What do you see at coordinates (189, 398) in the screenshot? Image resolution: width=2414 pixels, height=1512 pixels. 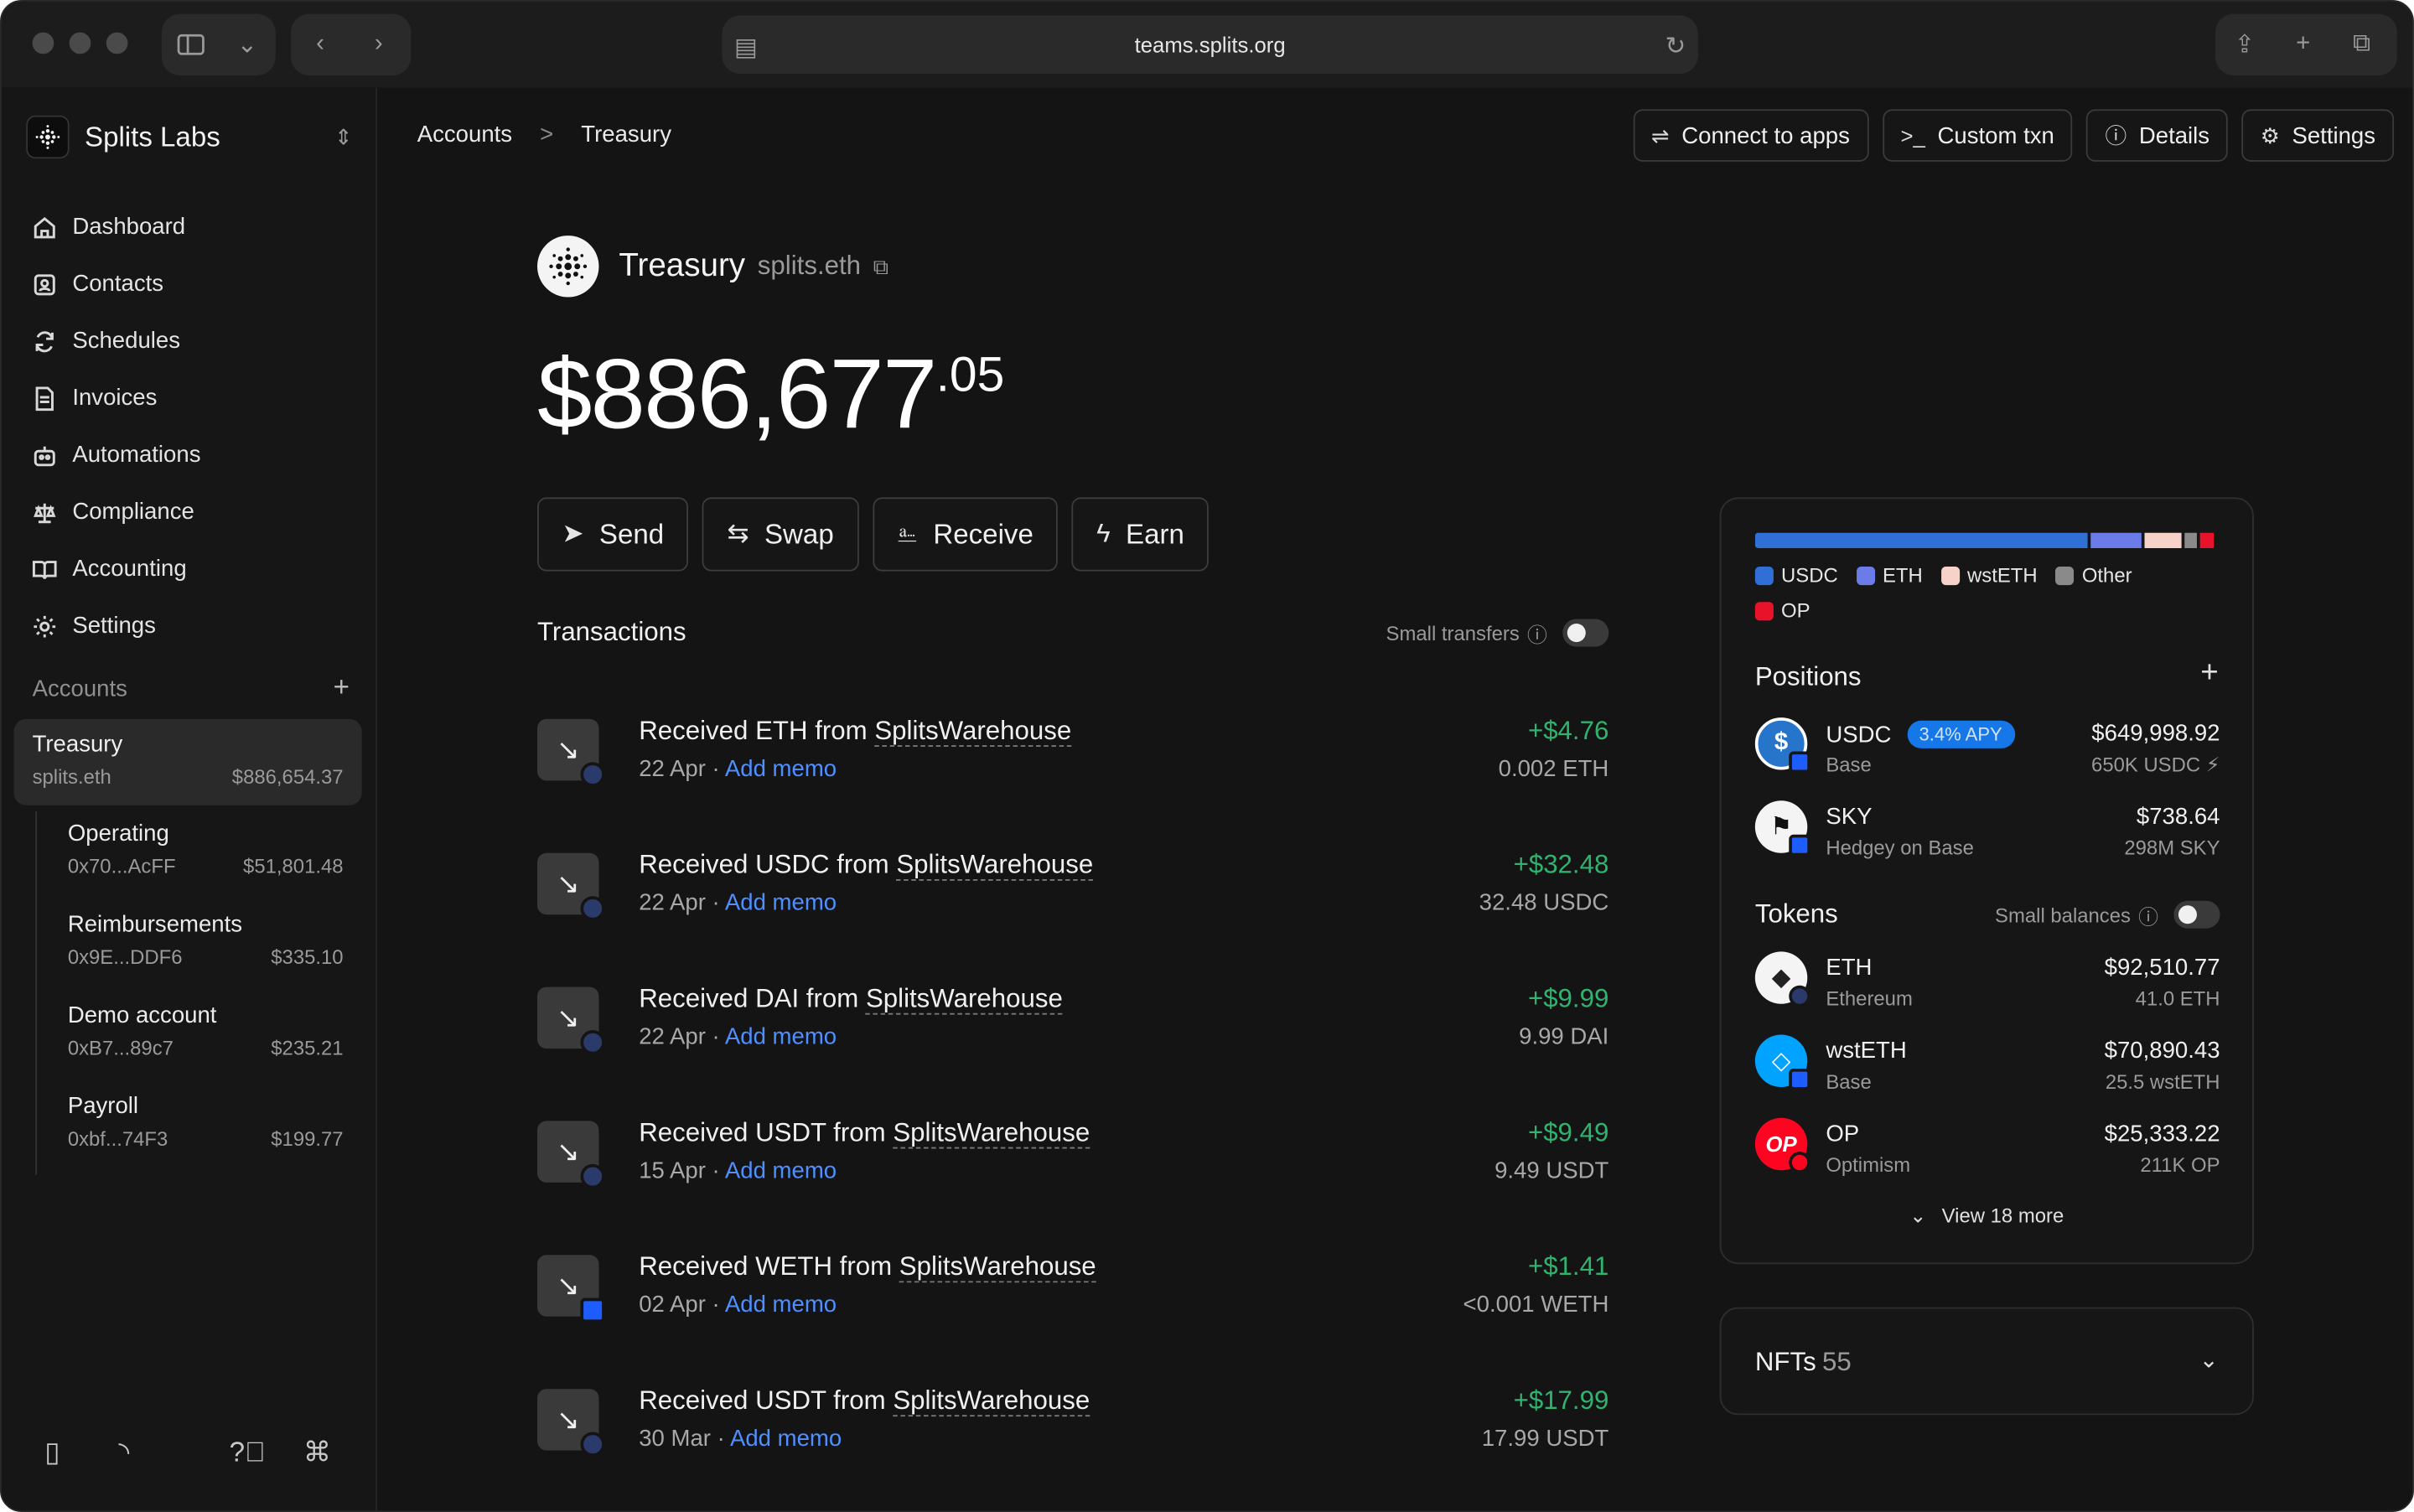 I see `sidebar-item-invoices: Invoices` at bounding box center [189, 398].